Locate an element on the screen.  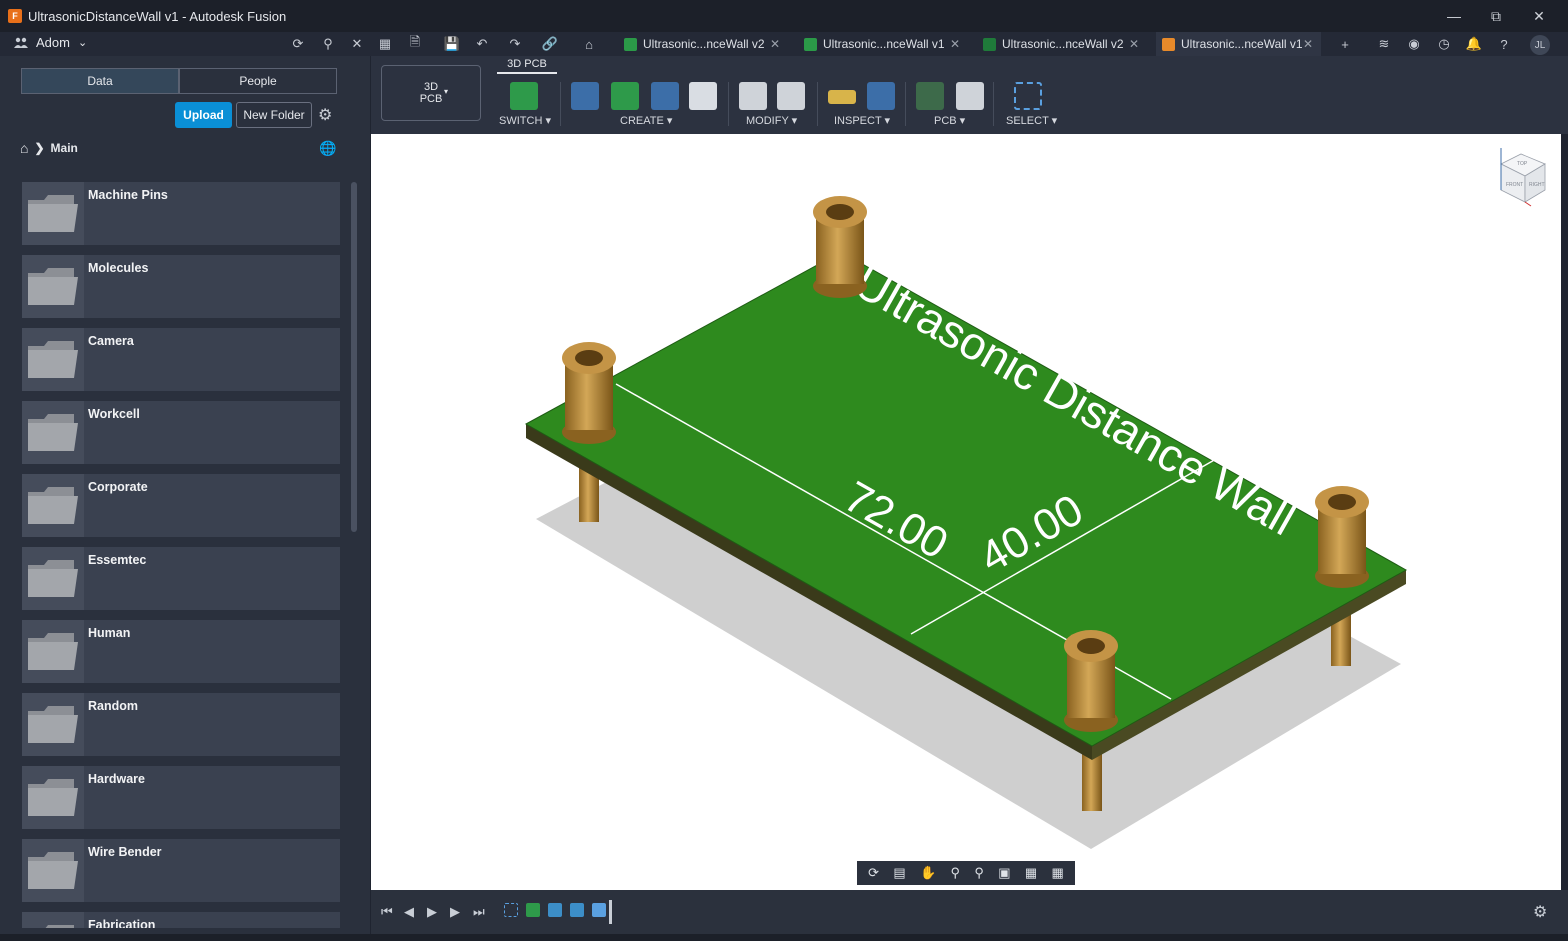
section-analysis-icon is located at coordinates (881, 96).